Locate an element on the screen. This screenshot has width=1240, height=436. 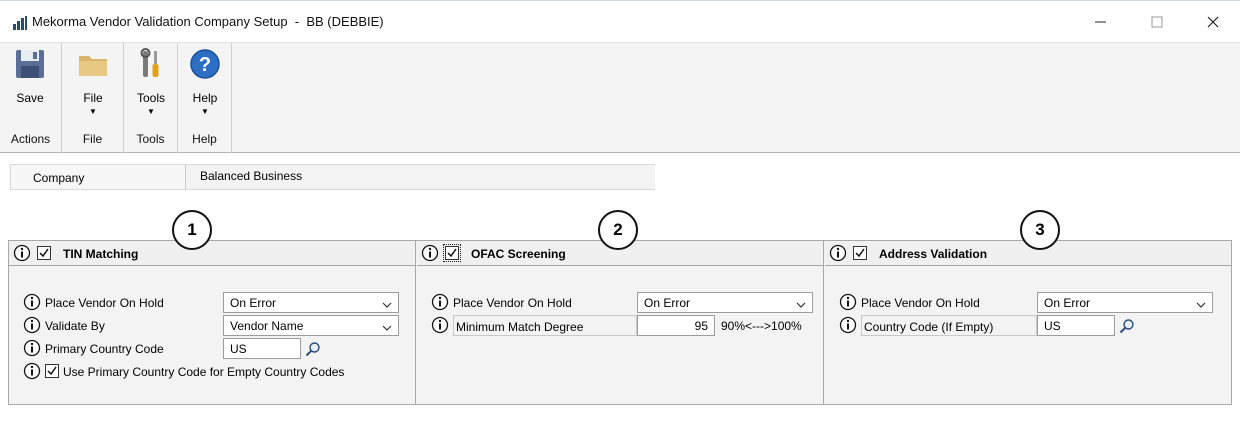
ofac-min-match-range: 90%<--->100% is located at coordinates (761, 326).